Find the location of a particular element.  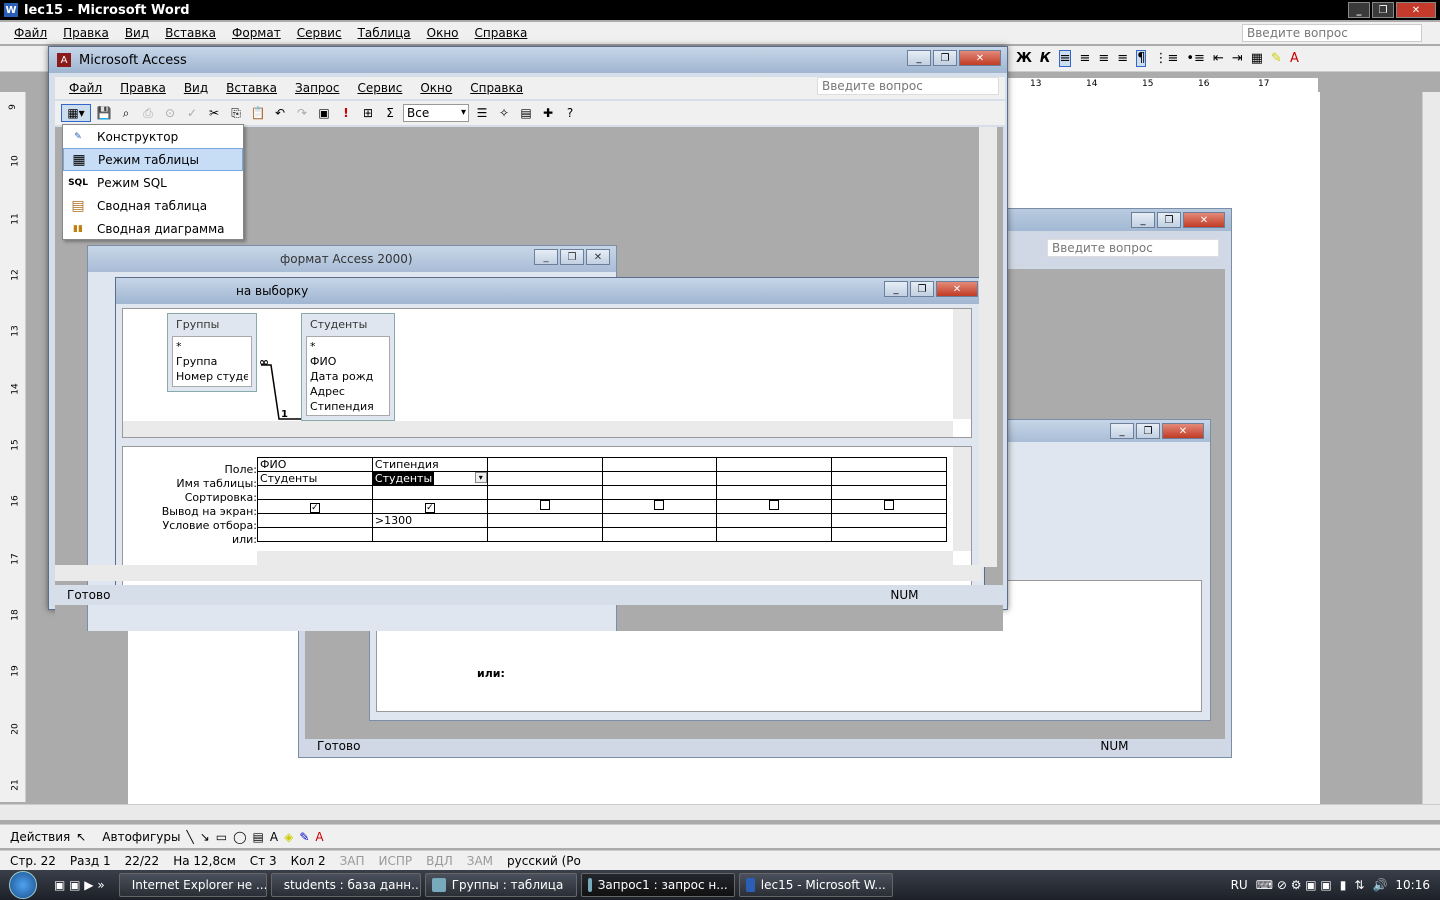

background-help-input: Введите вопрос is located at coordinates (1133, 248).